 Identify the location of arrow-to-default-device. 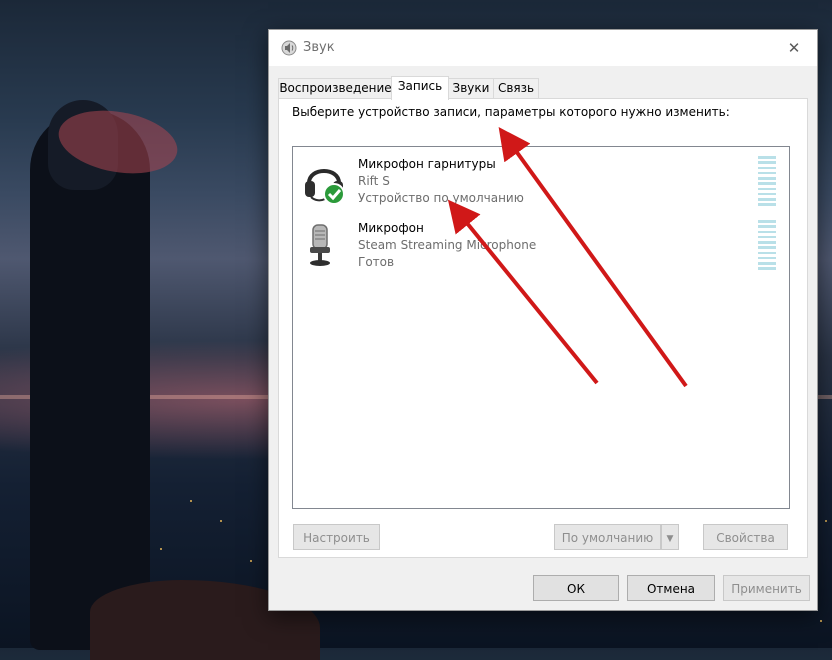
(523, 292).